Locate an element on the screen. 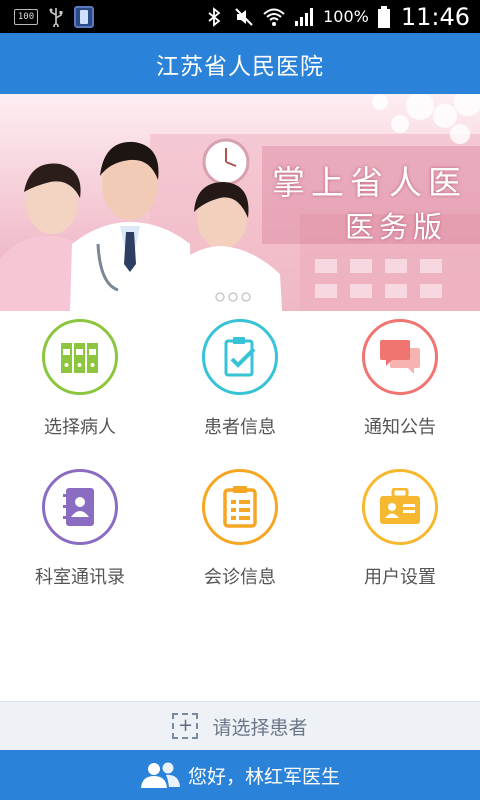 This screenshot has width=480, height=800. usb-icon is located at coordinates (56, 17).